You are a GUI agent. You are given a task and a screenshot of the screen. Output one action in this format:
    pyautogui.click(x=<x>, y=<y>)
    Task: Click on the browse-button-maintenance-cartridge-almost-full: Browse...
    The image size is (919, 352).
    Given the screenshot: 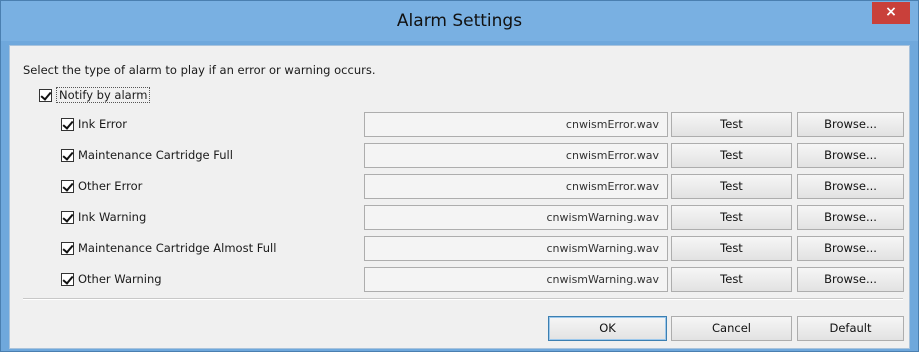 What is the action you would take?
    pyautogui.click(x=850, y=248)
    